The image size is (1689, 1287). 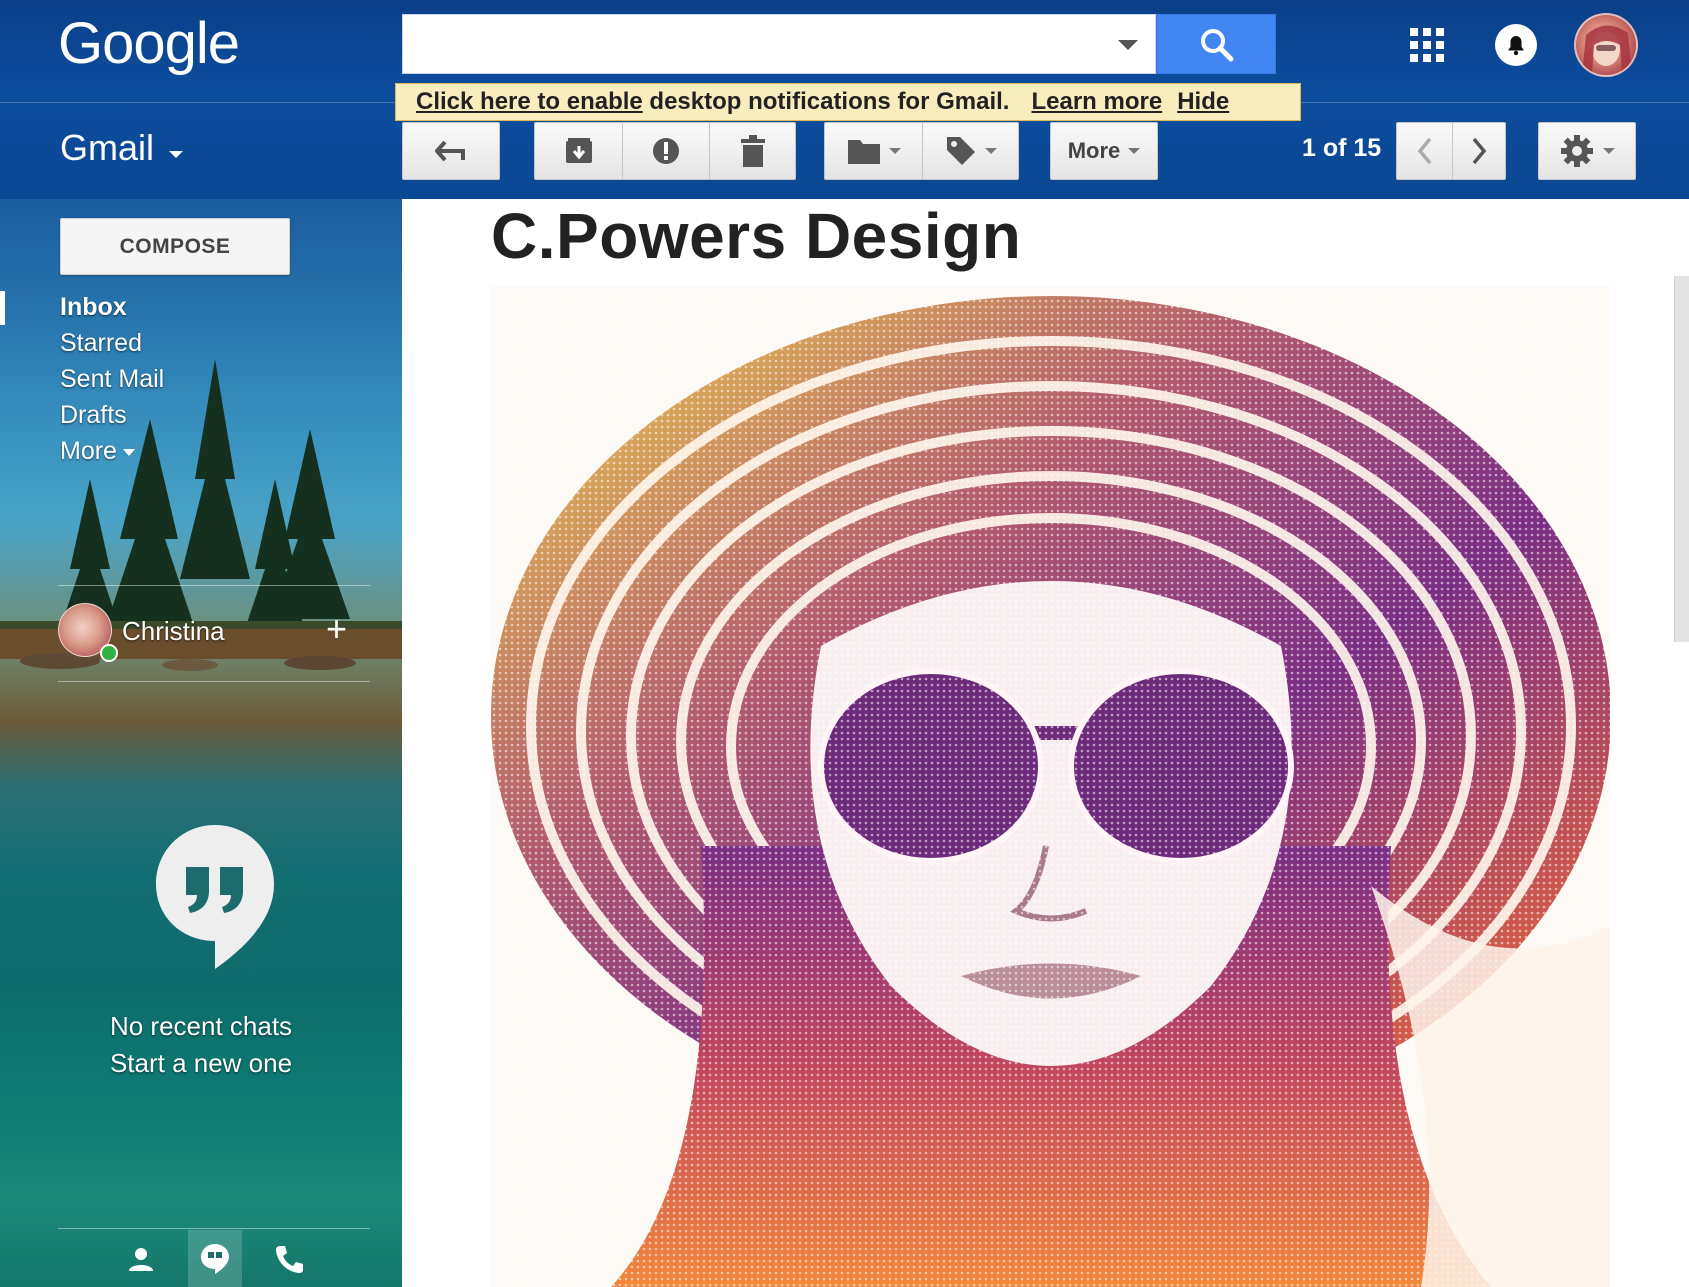 I want to click on phone-tab, so click(x=289, y=1258).